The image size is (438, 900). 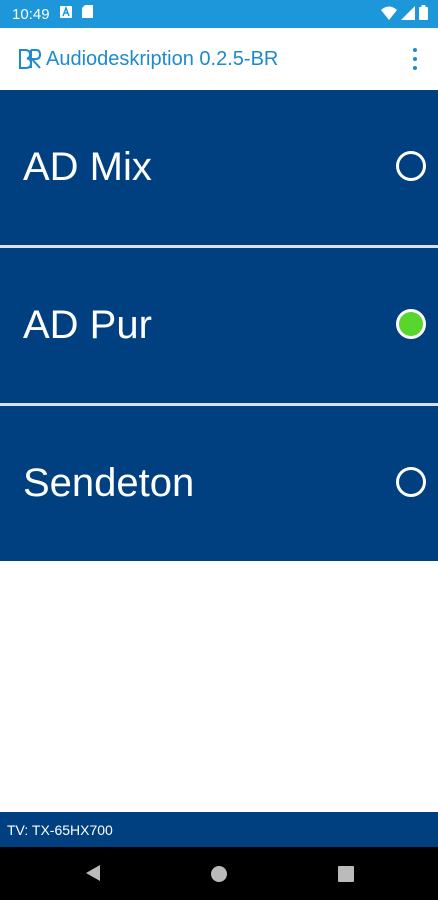 I want to click on sd-card-icon, so click(x=87, y=14).